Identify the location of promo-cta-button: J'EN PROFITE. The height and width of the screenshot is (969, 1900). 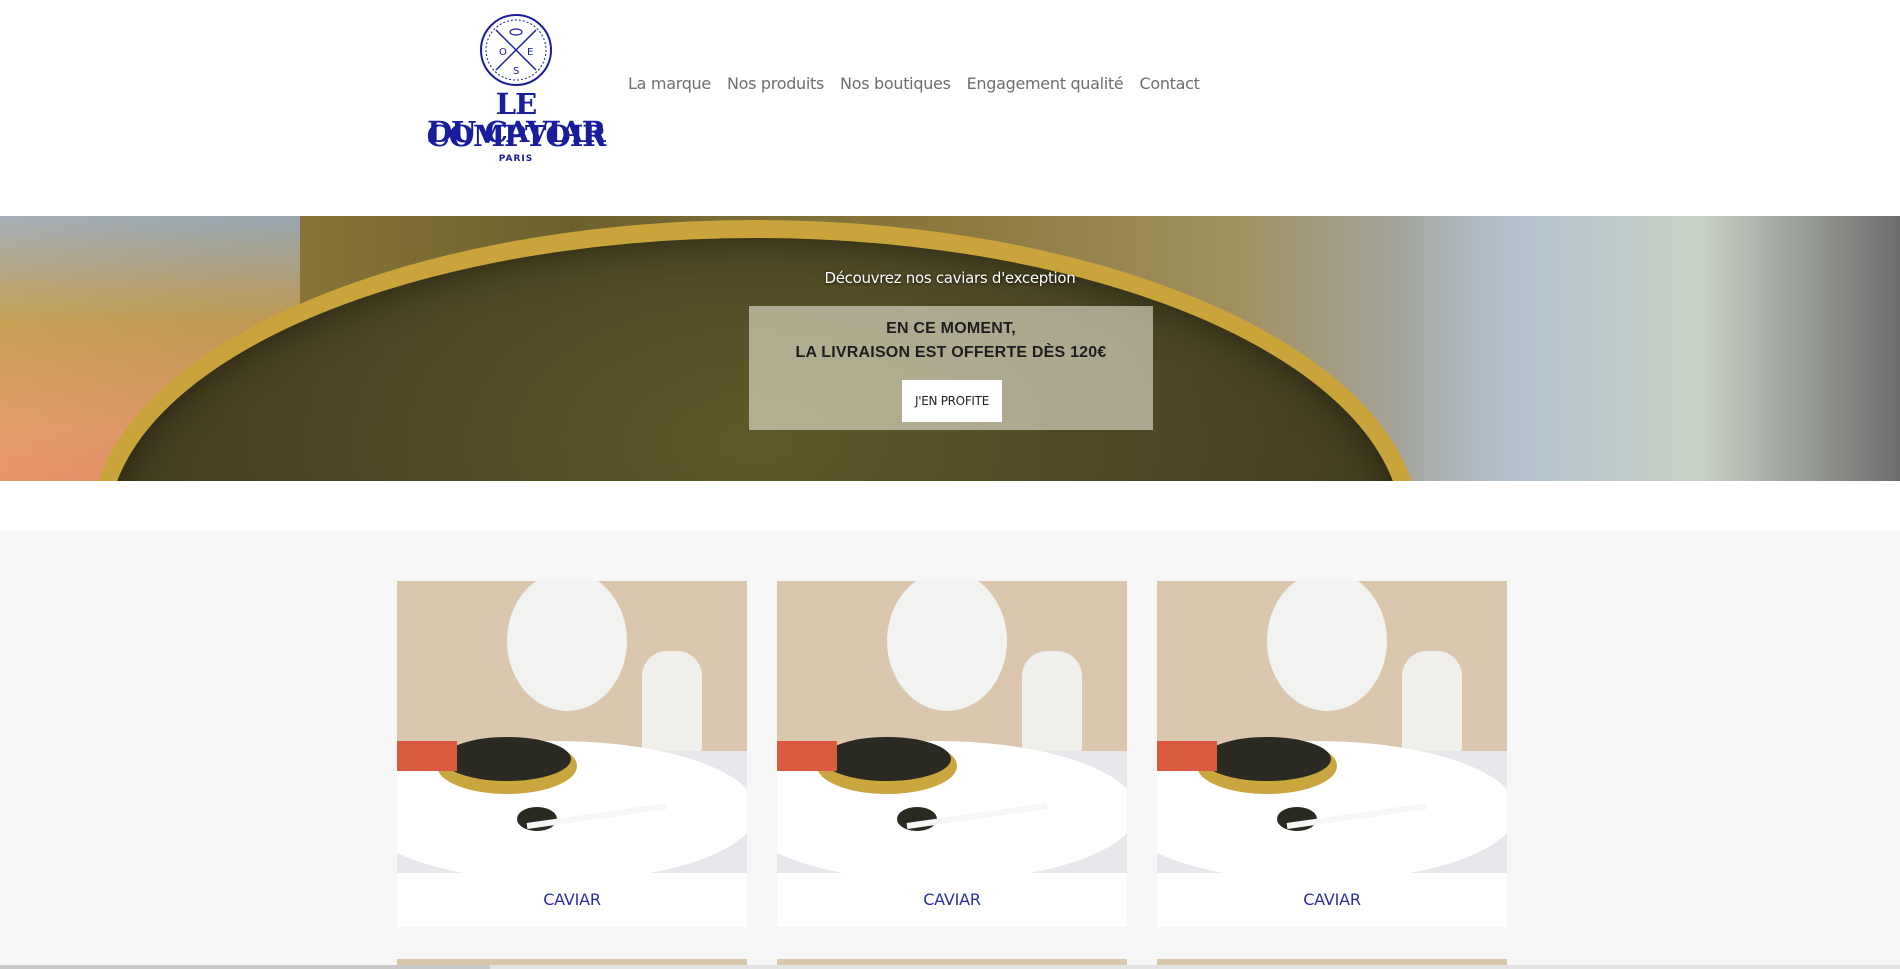
(952, 401).